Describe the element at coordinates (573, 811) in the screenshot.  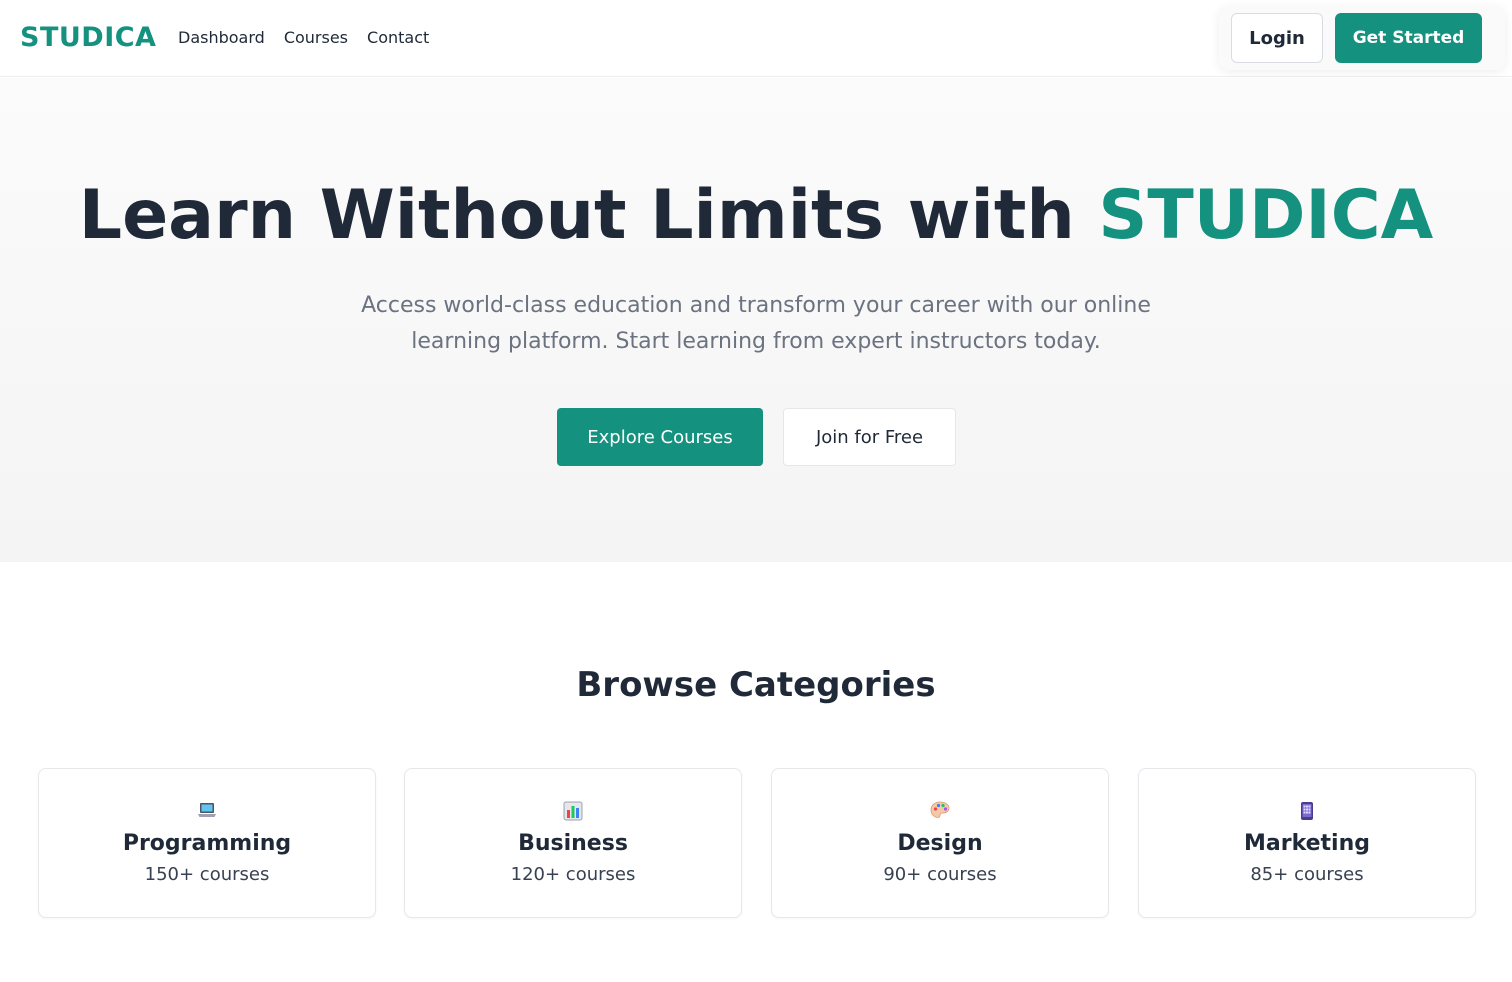
I see `bar-chart-icon` at that location.